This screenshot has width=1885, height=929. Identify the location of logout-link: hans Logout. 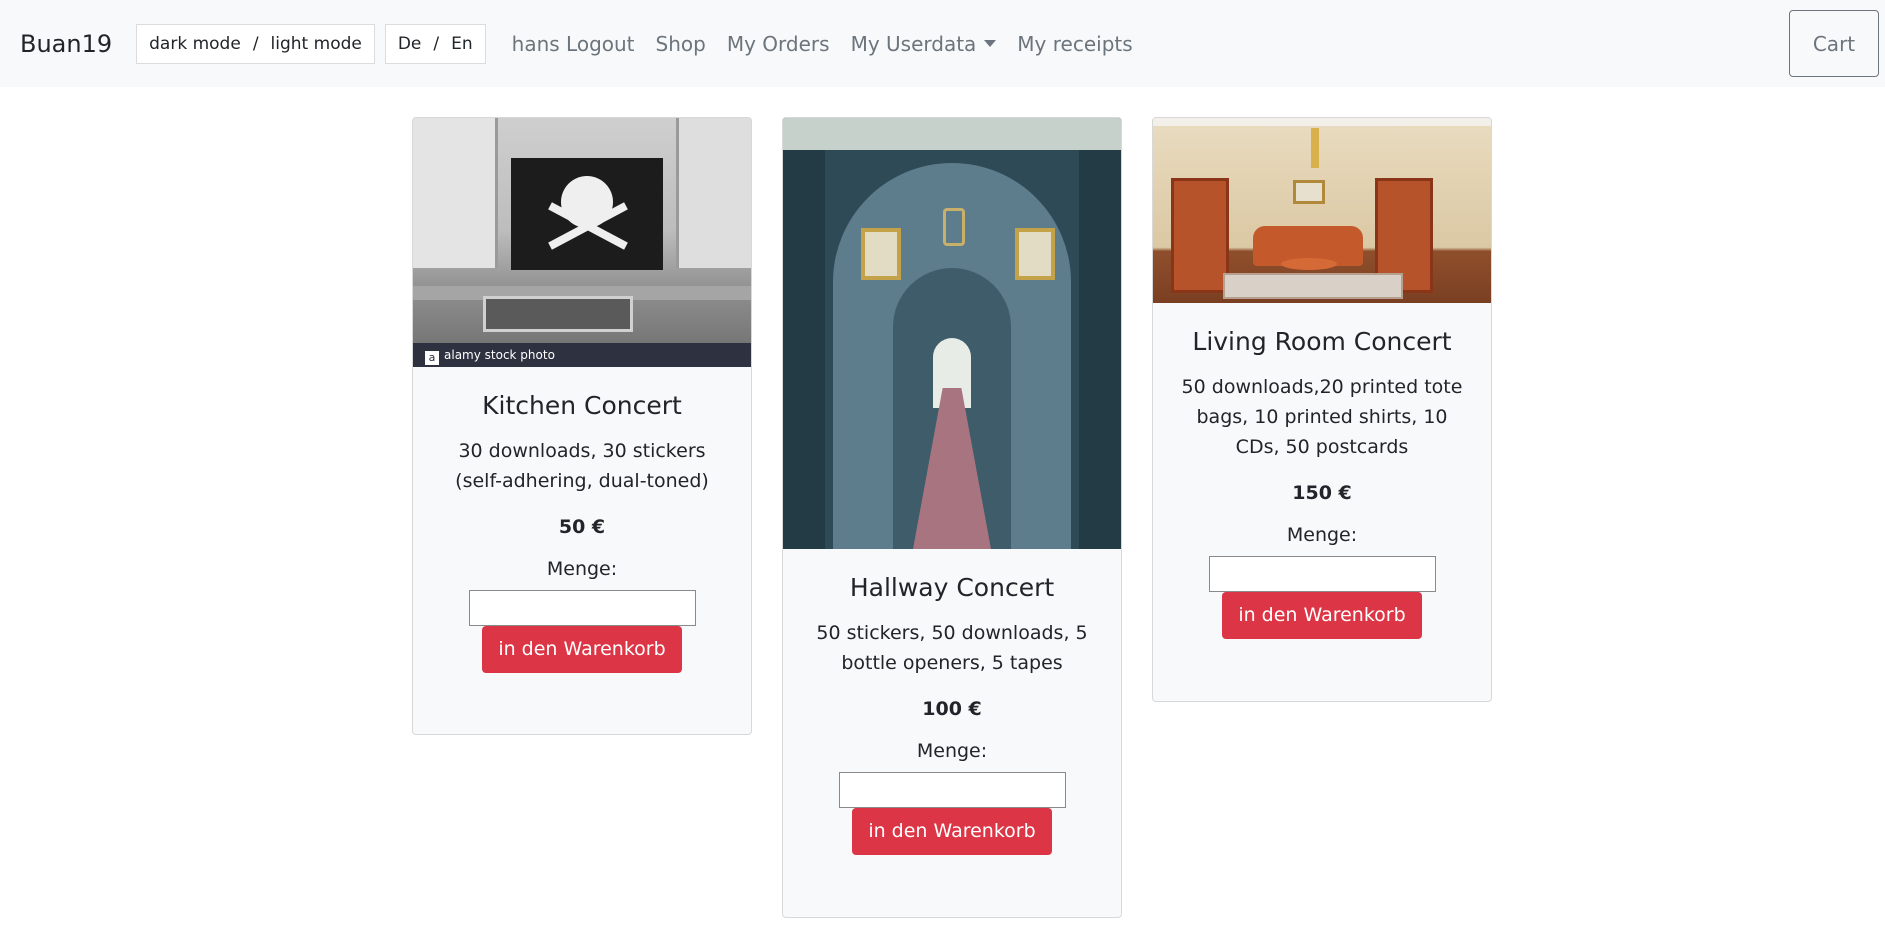
(573, 44).